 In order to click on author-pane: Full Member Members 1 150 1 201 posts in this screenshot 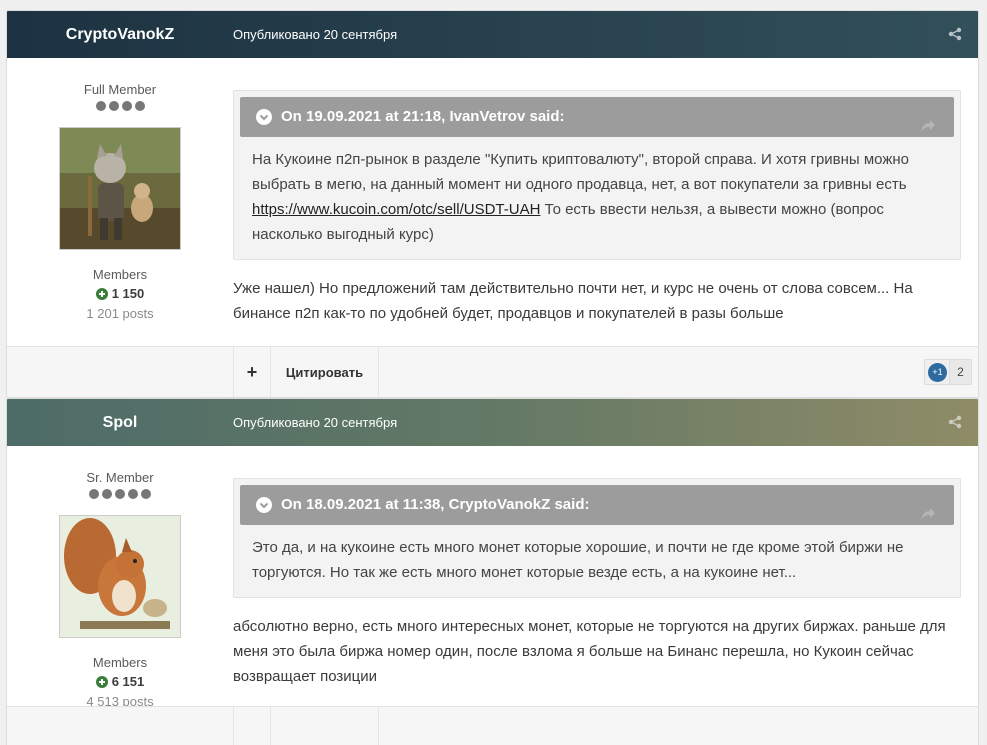, I will do `click(120, 189)`.